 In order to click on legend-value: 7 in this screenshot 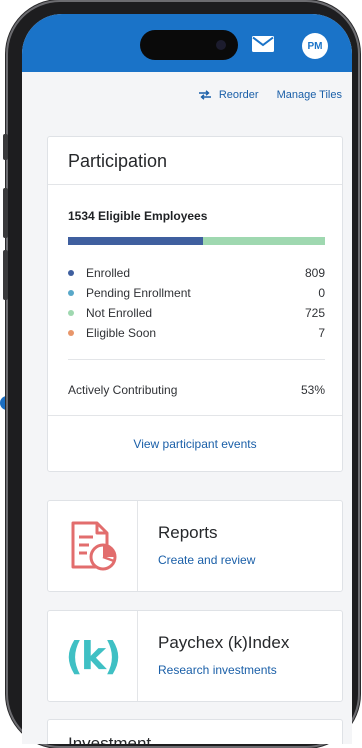, I will do `click(321, 333)`.